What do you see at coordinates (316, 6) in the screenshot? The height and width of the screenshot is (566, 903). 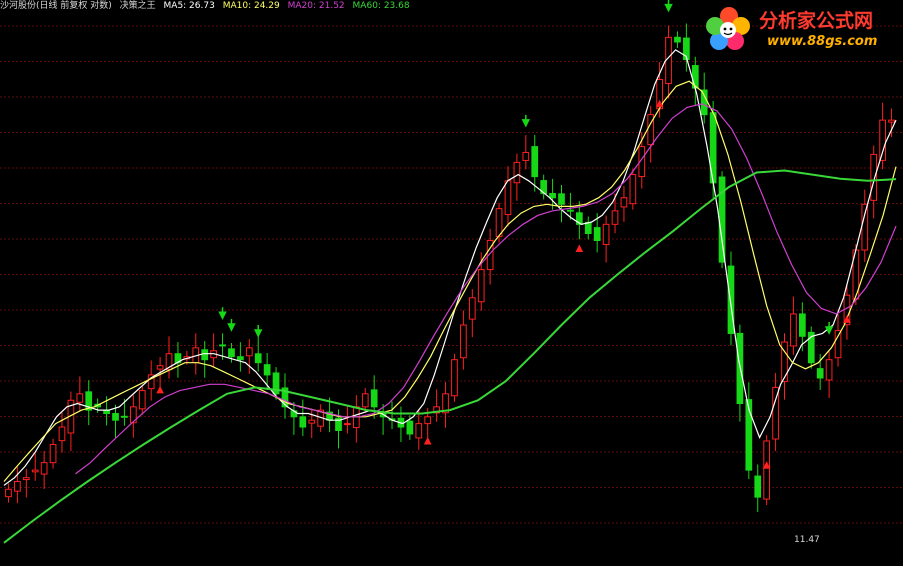 I see `ma20-readout: MA20: 21.52` at bounding box center [316, 6].